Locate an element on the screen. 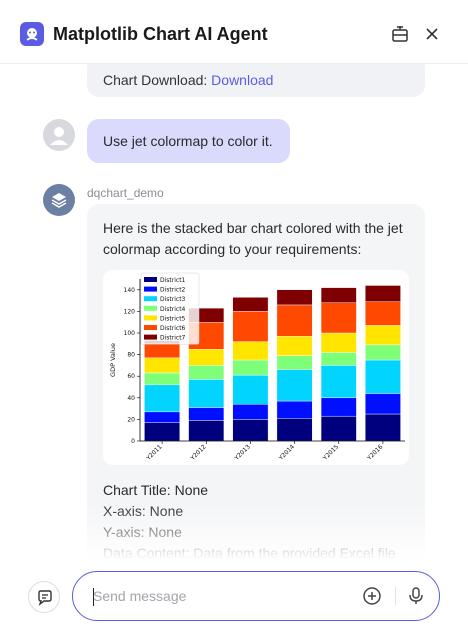 The height and width of the screenshot is (629, 468). agent-avatar is located at coordinates (59, 200).